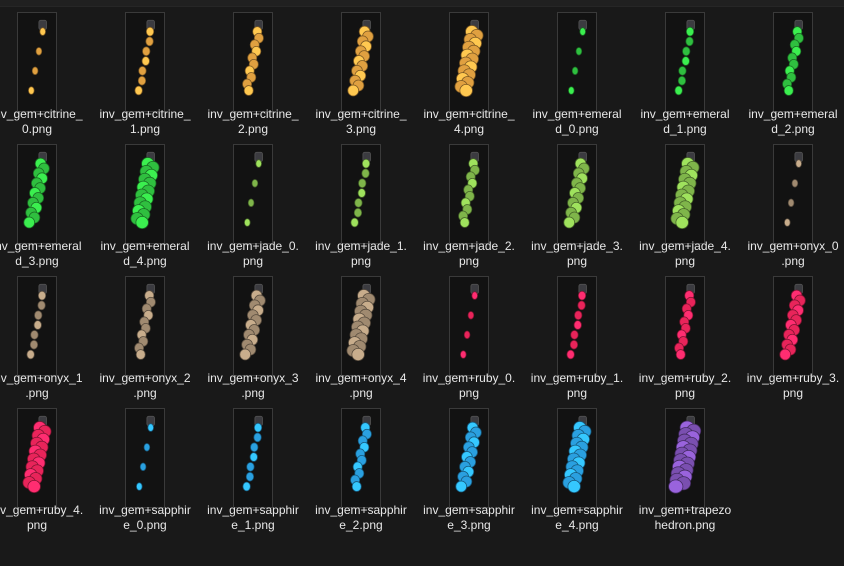 The image size is (844, 566). I want to click on file-name-label: inv_gem+jade_0. png, so click(253, 253).